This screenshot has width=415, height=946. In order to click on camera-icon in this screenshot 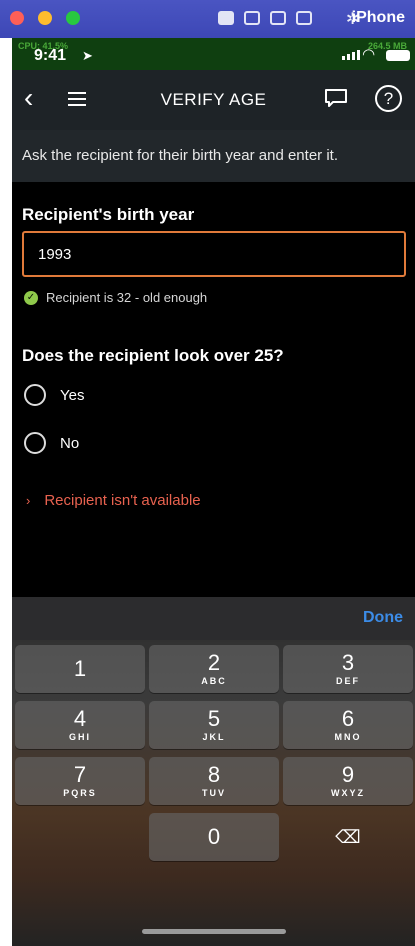, I will do `click(226, 18)`.